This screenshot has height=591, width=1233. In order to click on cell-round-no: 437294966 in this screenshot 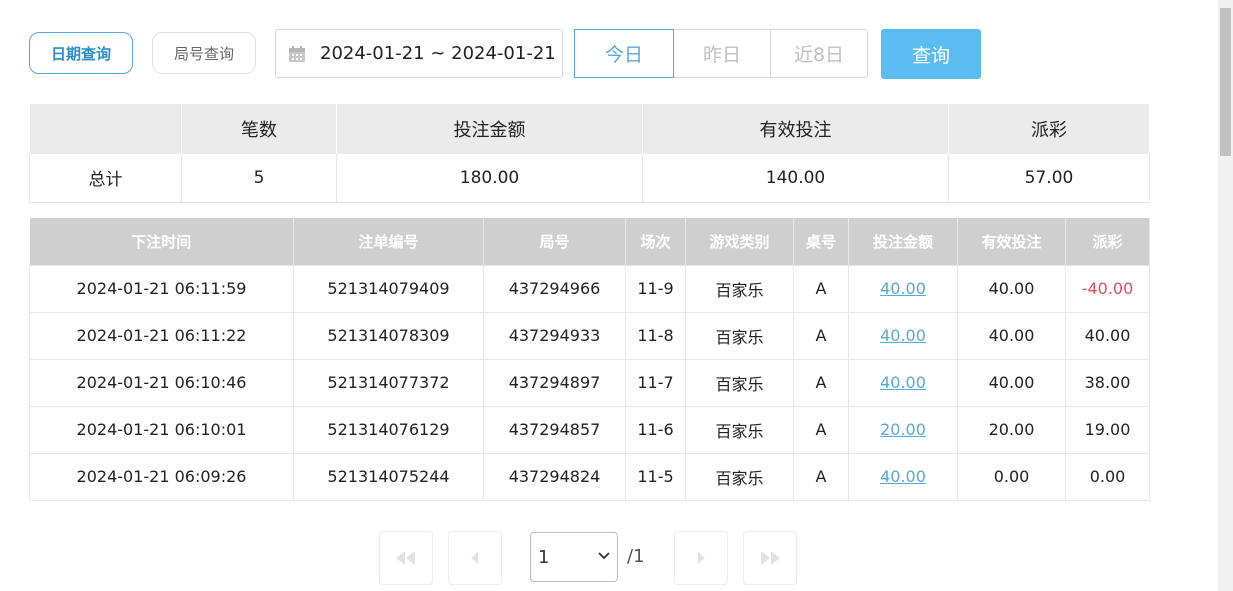, I will do `click(554, 288)`.